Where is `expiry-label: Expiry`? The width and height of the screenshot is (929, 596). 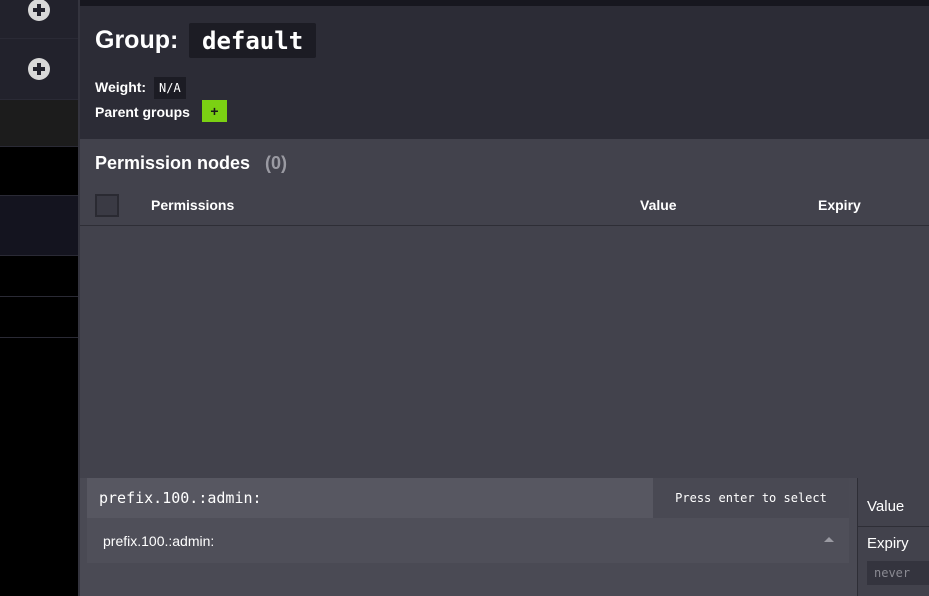 expiry-label: Expiry is located at coordinates (888, 543).